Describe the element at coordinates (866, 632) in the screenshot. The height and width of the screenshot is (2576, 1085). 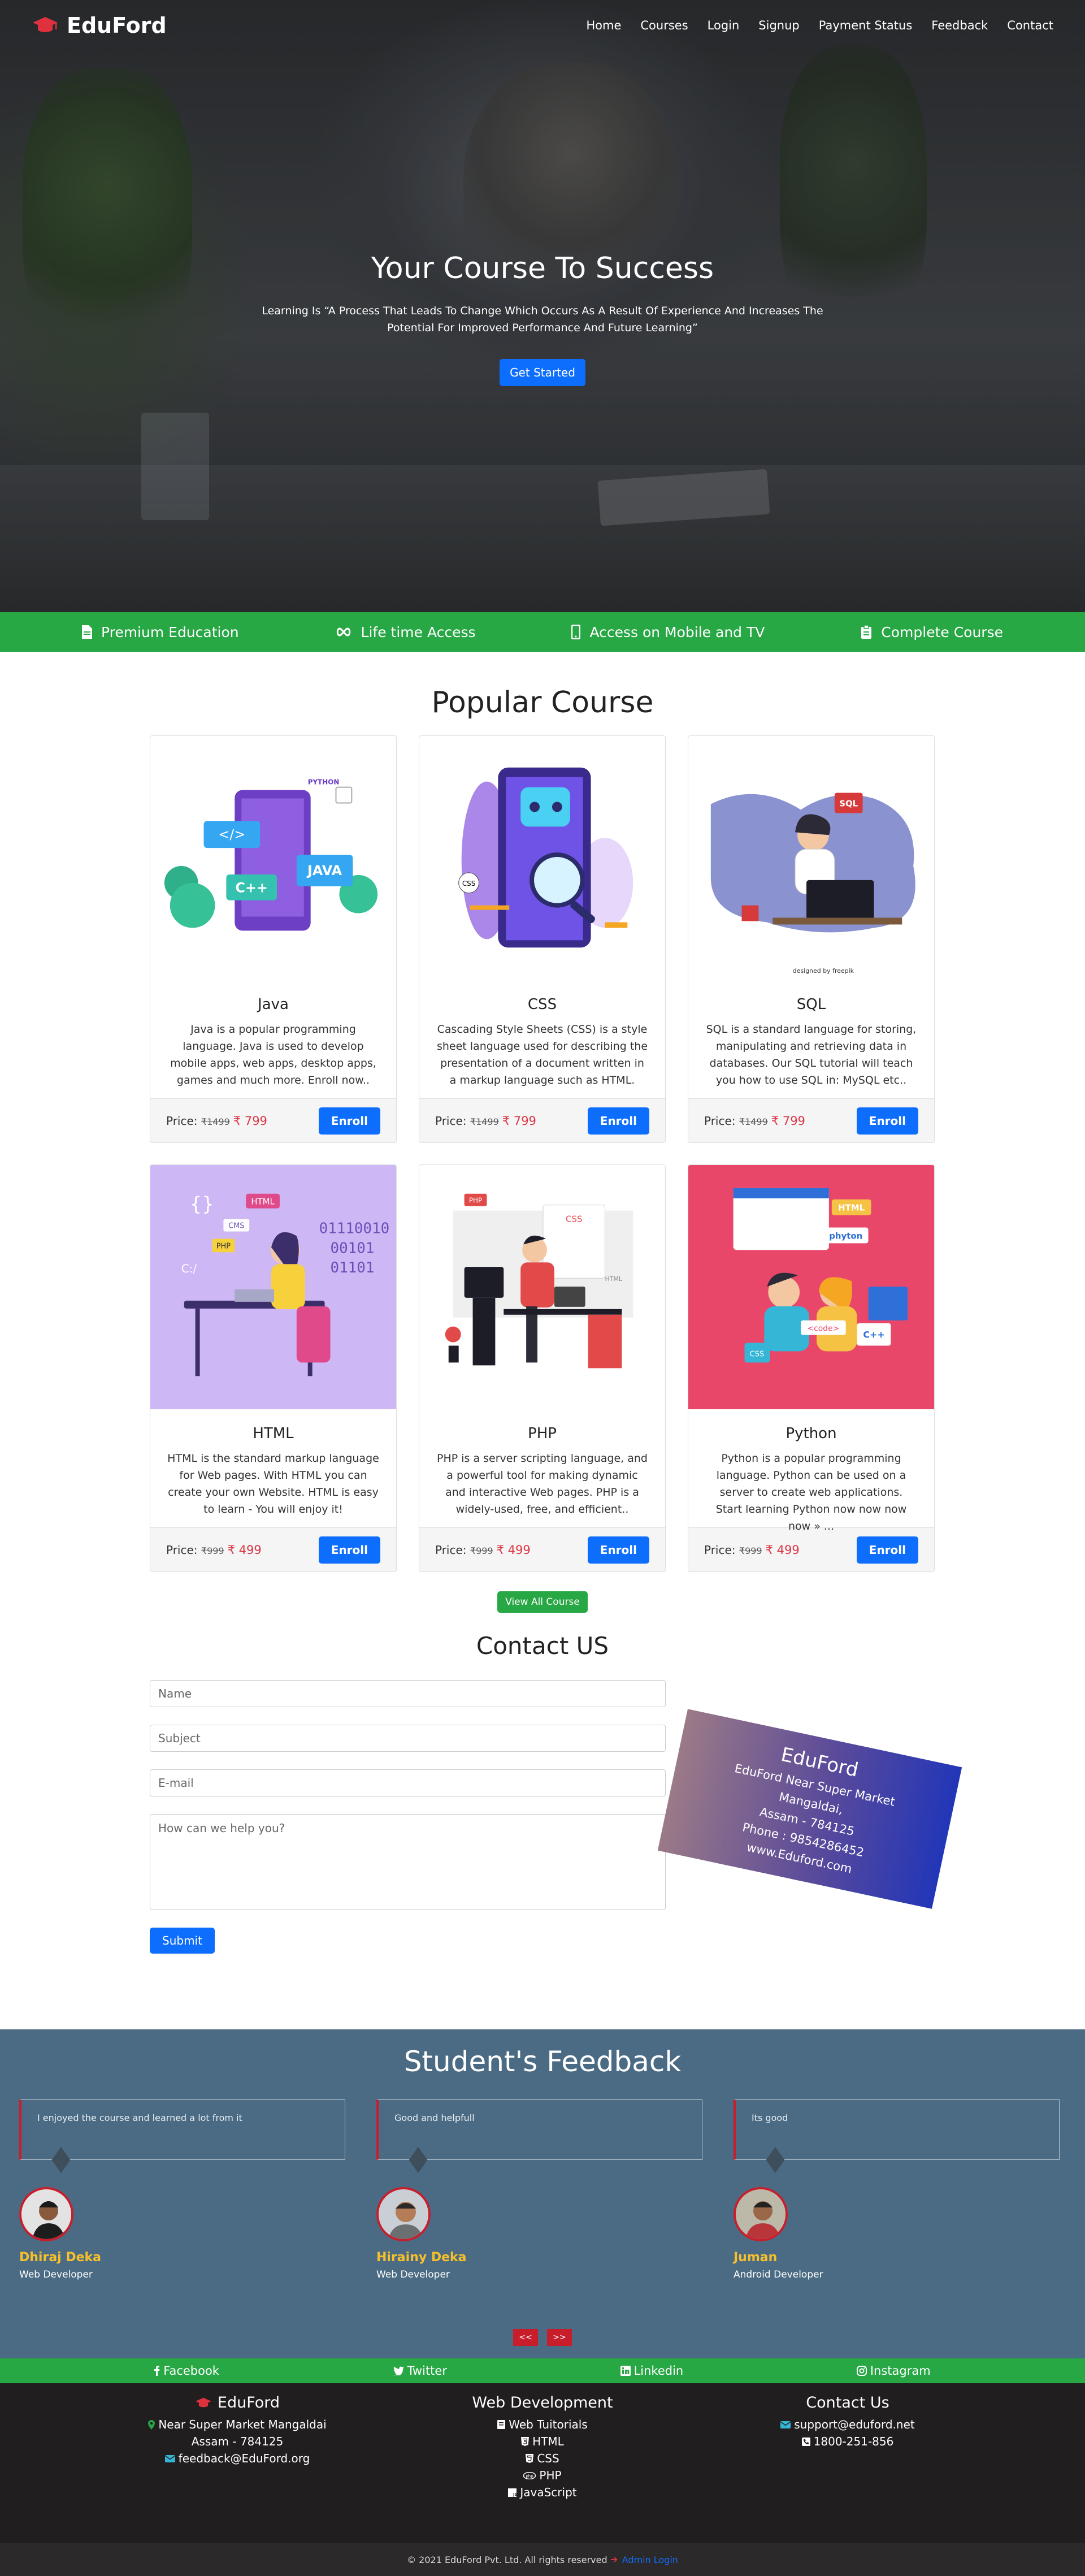
I see `clipboard-icon` at that location.